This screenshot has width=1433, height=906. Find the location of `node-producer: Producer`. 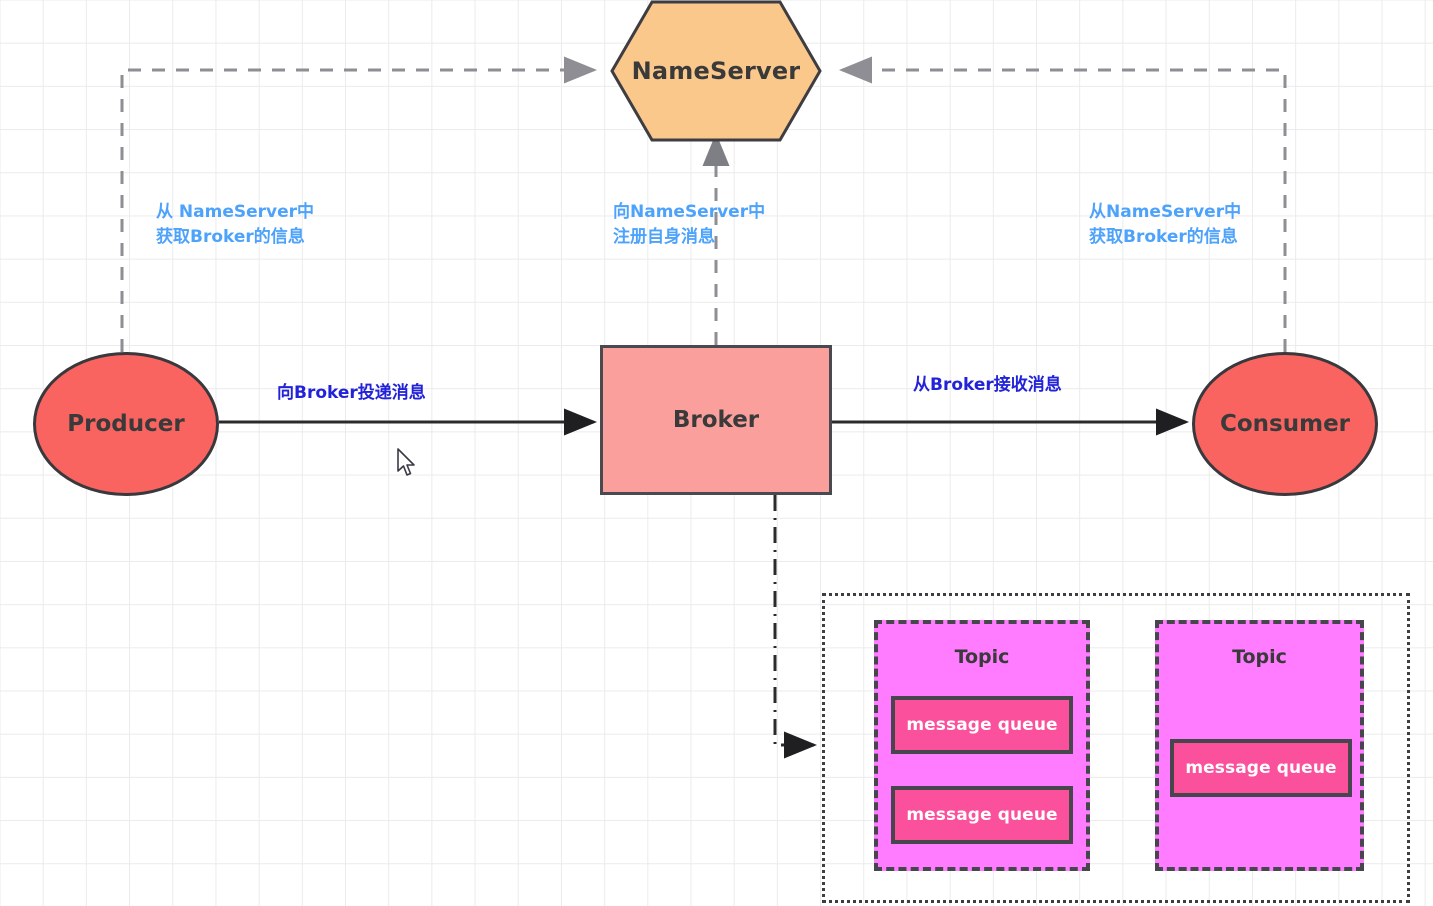

node-producer: Producer is located at coordinates (126, 424).